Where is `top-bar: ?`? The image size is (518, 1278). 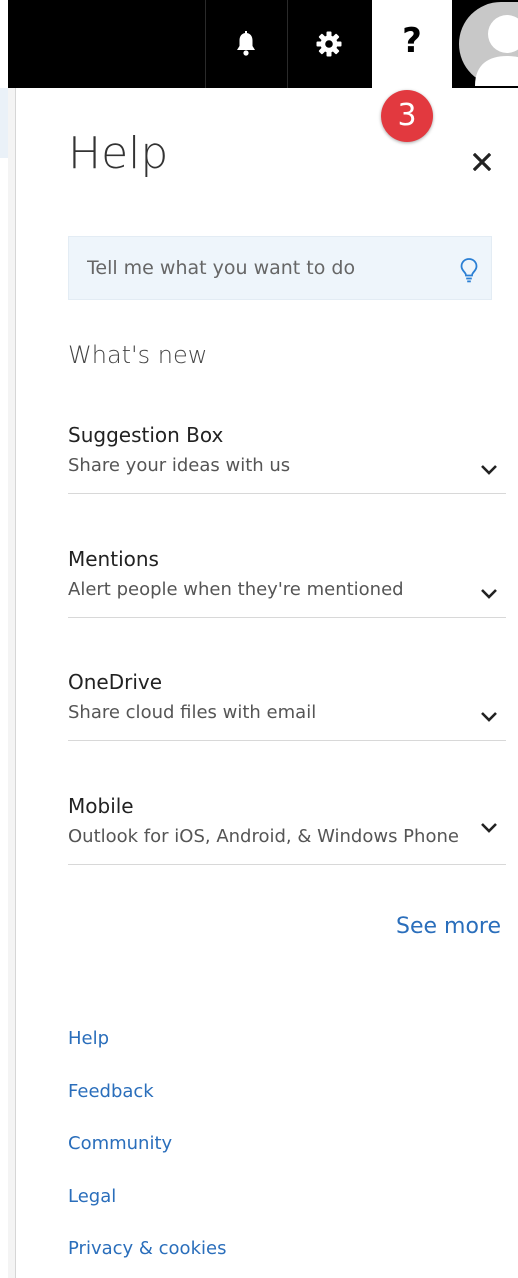
top-bar: ? is located at coordinates (263, 44).